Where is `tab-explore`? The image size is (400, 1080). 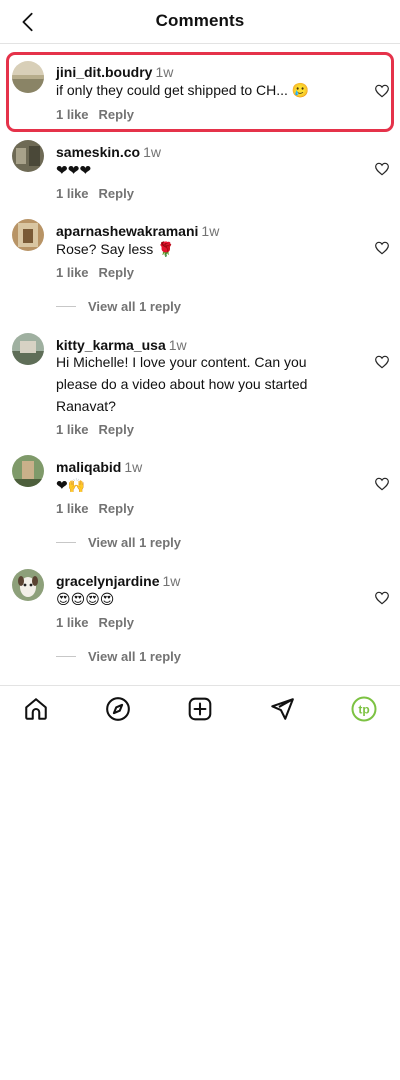
tab-explore is located at coordinates (118, 709).